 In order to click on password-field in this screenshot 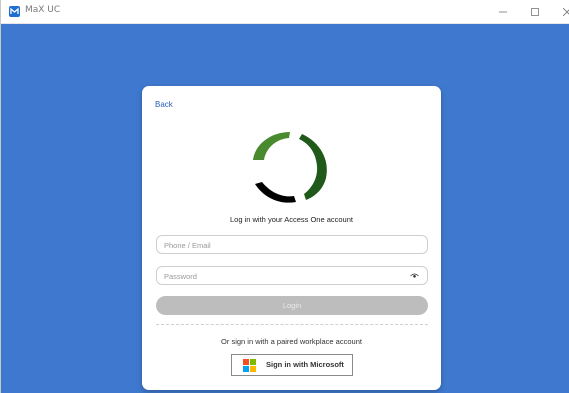, I will do `click(292, 275)`.